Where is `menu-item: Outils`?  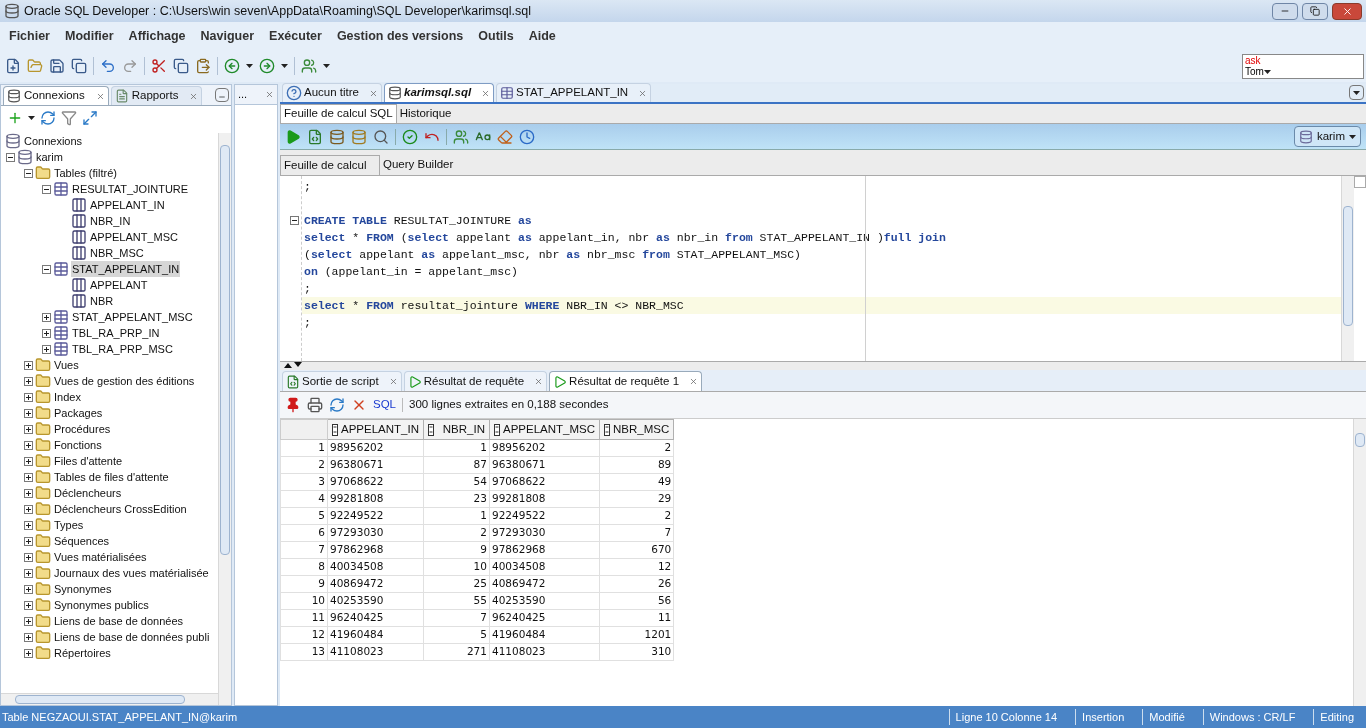 menu-item: Outils is located at coordinates (496, 36).